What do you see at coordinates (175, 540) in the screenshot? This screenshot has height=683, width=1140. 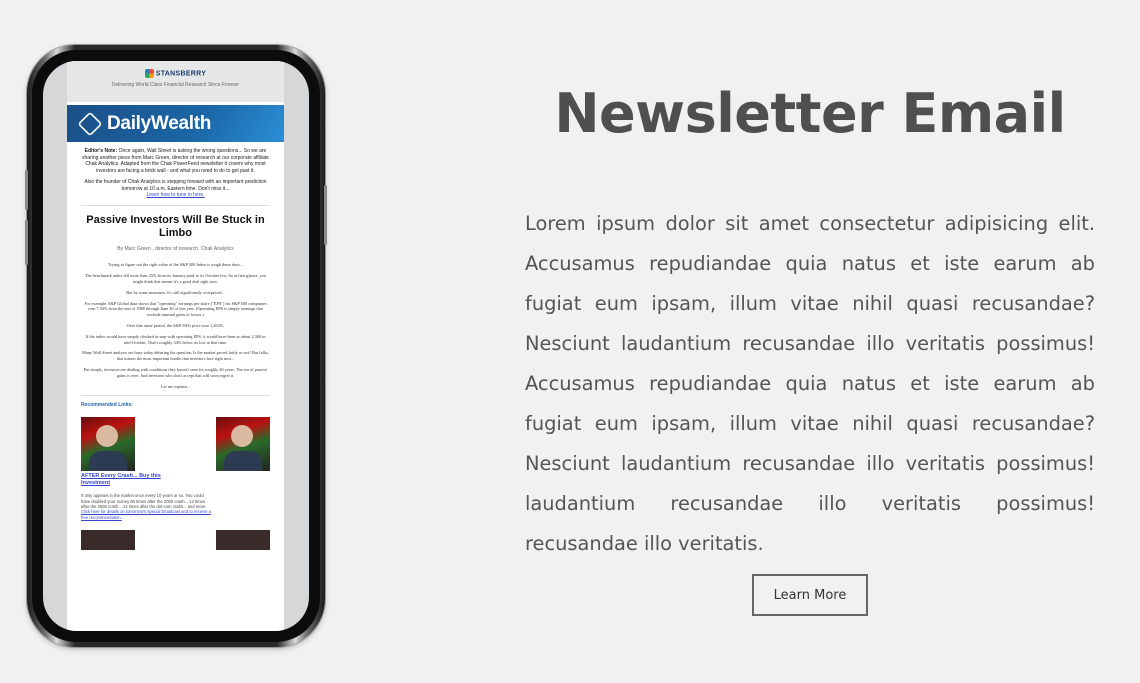 I see `more-thumbnails` at bounding box center [175, 540].